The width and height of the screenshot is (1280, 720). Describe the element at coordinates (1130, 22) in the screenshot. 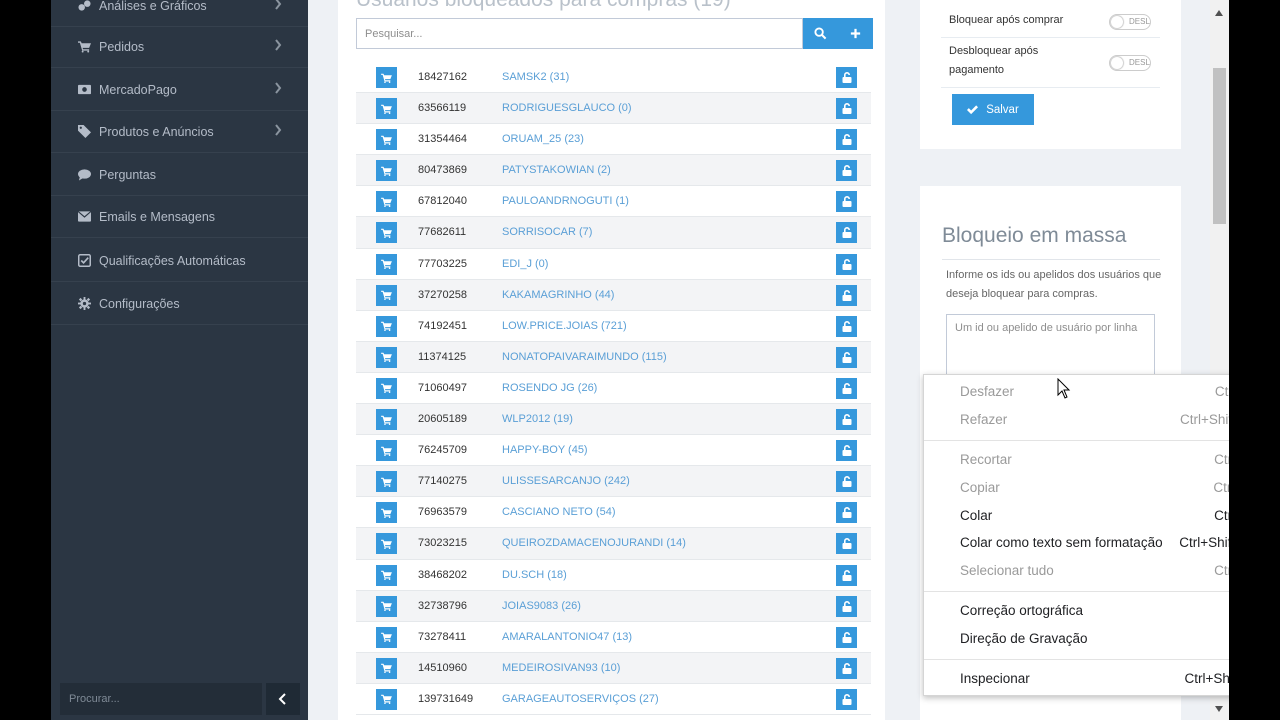

I see `block-after-buy-toggle: DESL` at that location.